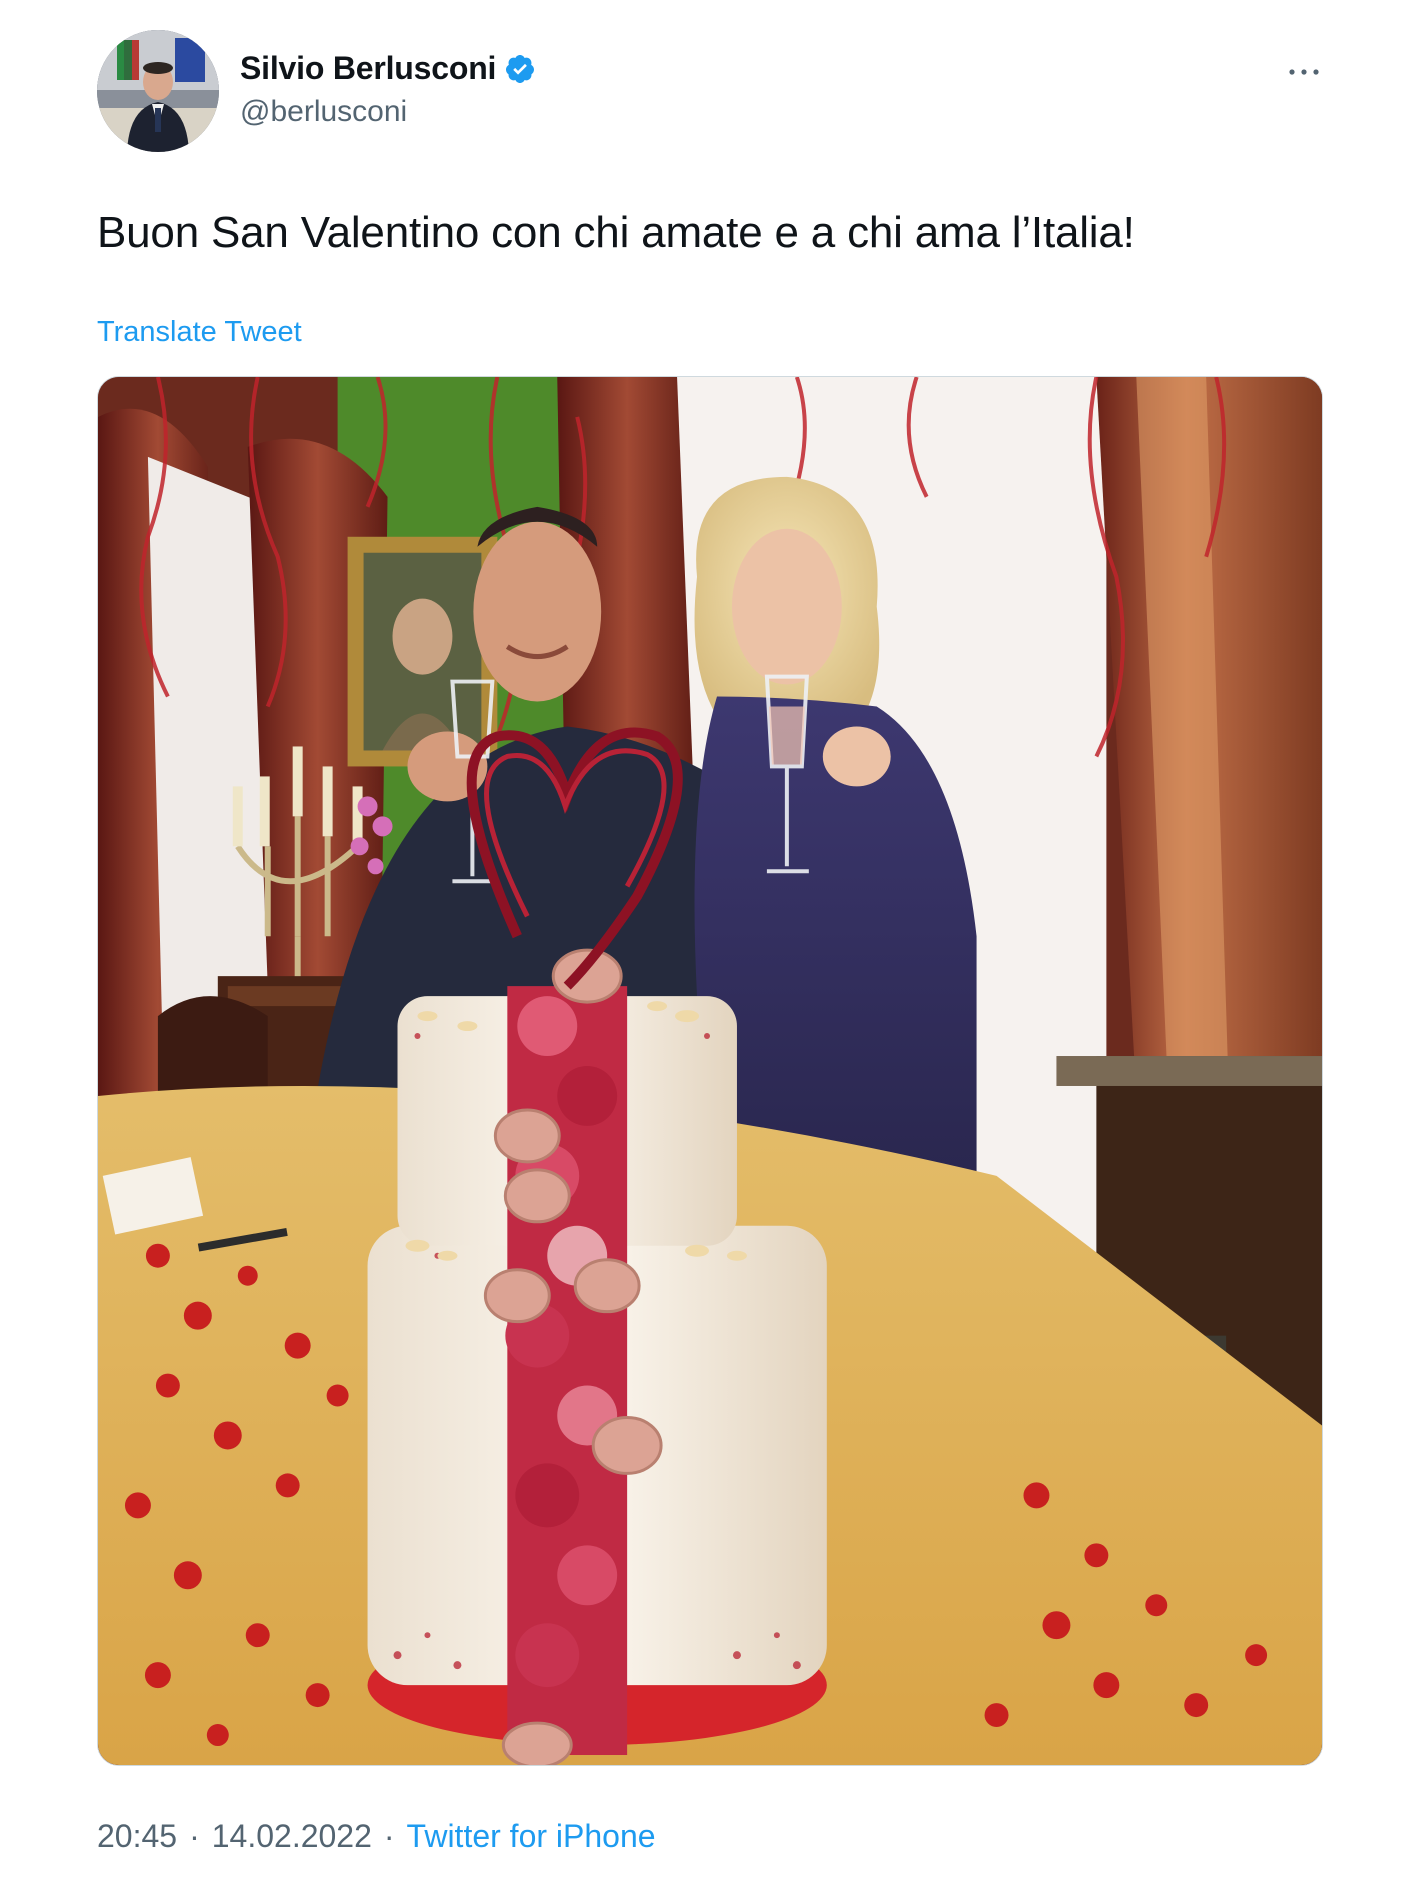 The image size is (1427, 1884). What do you see at coordinates (137, 1836) in the screenshot?
I see `tweet-time: 20:45` at bounding box center [137, 1836].